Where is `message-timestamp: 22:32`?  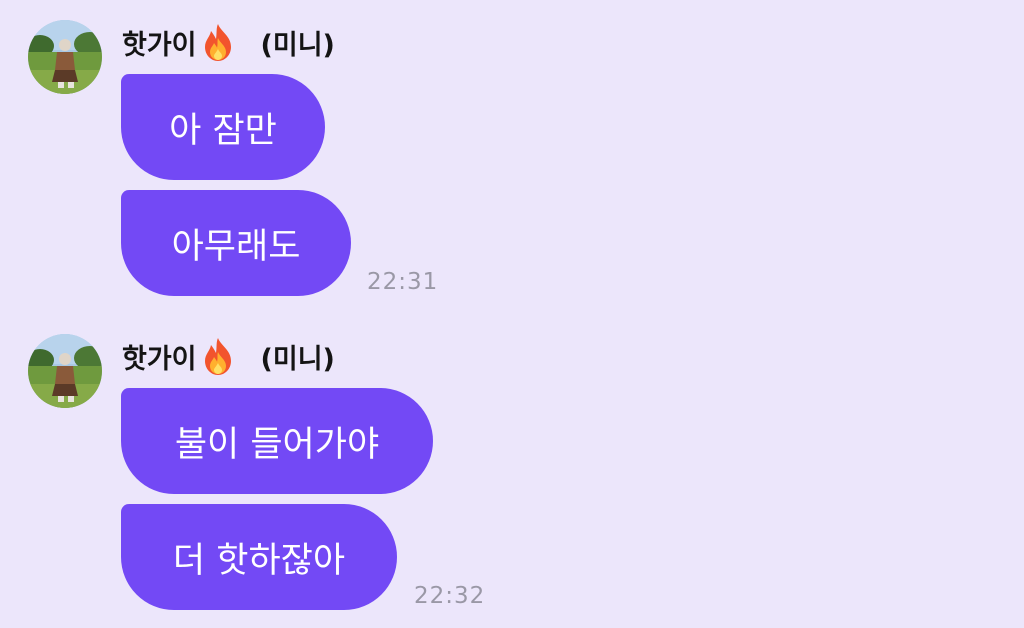 message-timestamp: 22:32 is located at coordinates (450, 596).